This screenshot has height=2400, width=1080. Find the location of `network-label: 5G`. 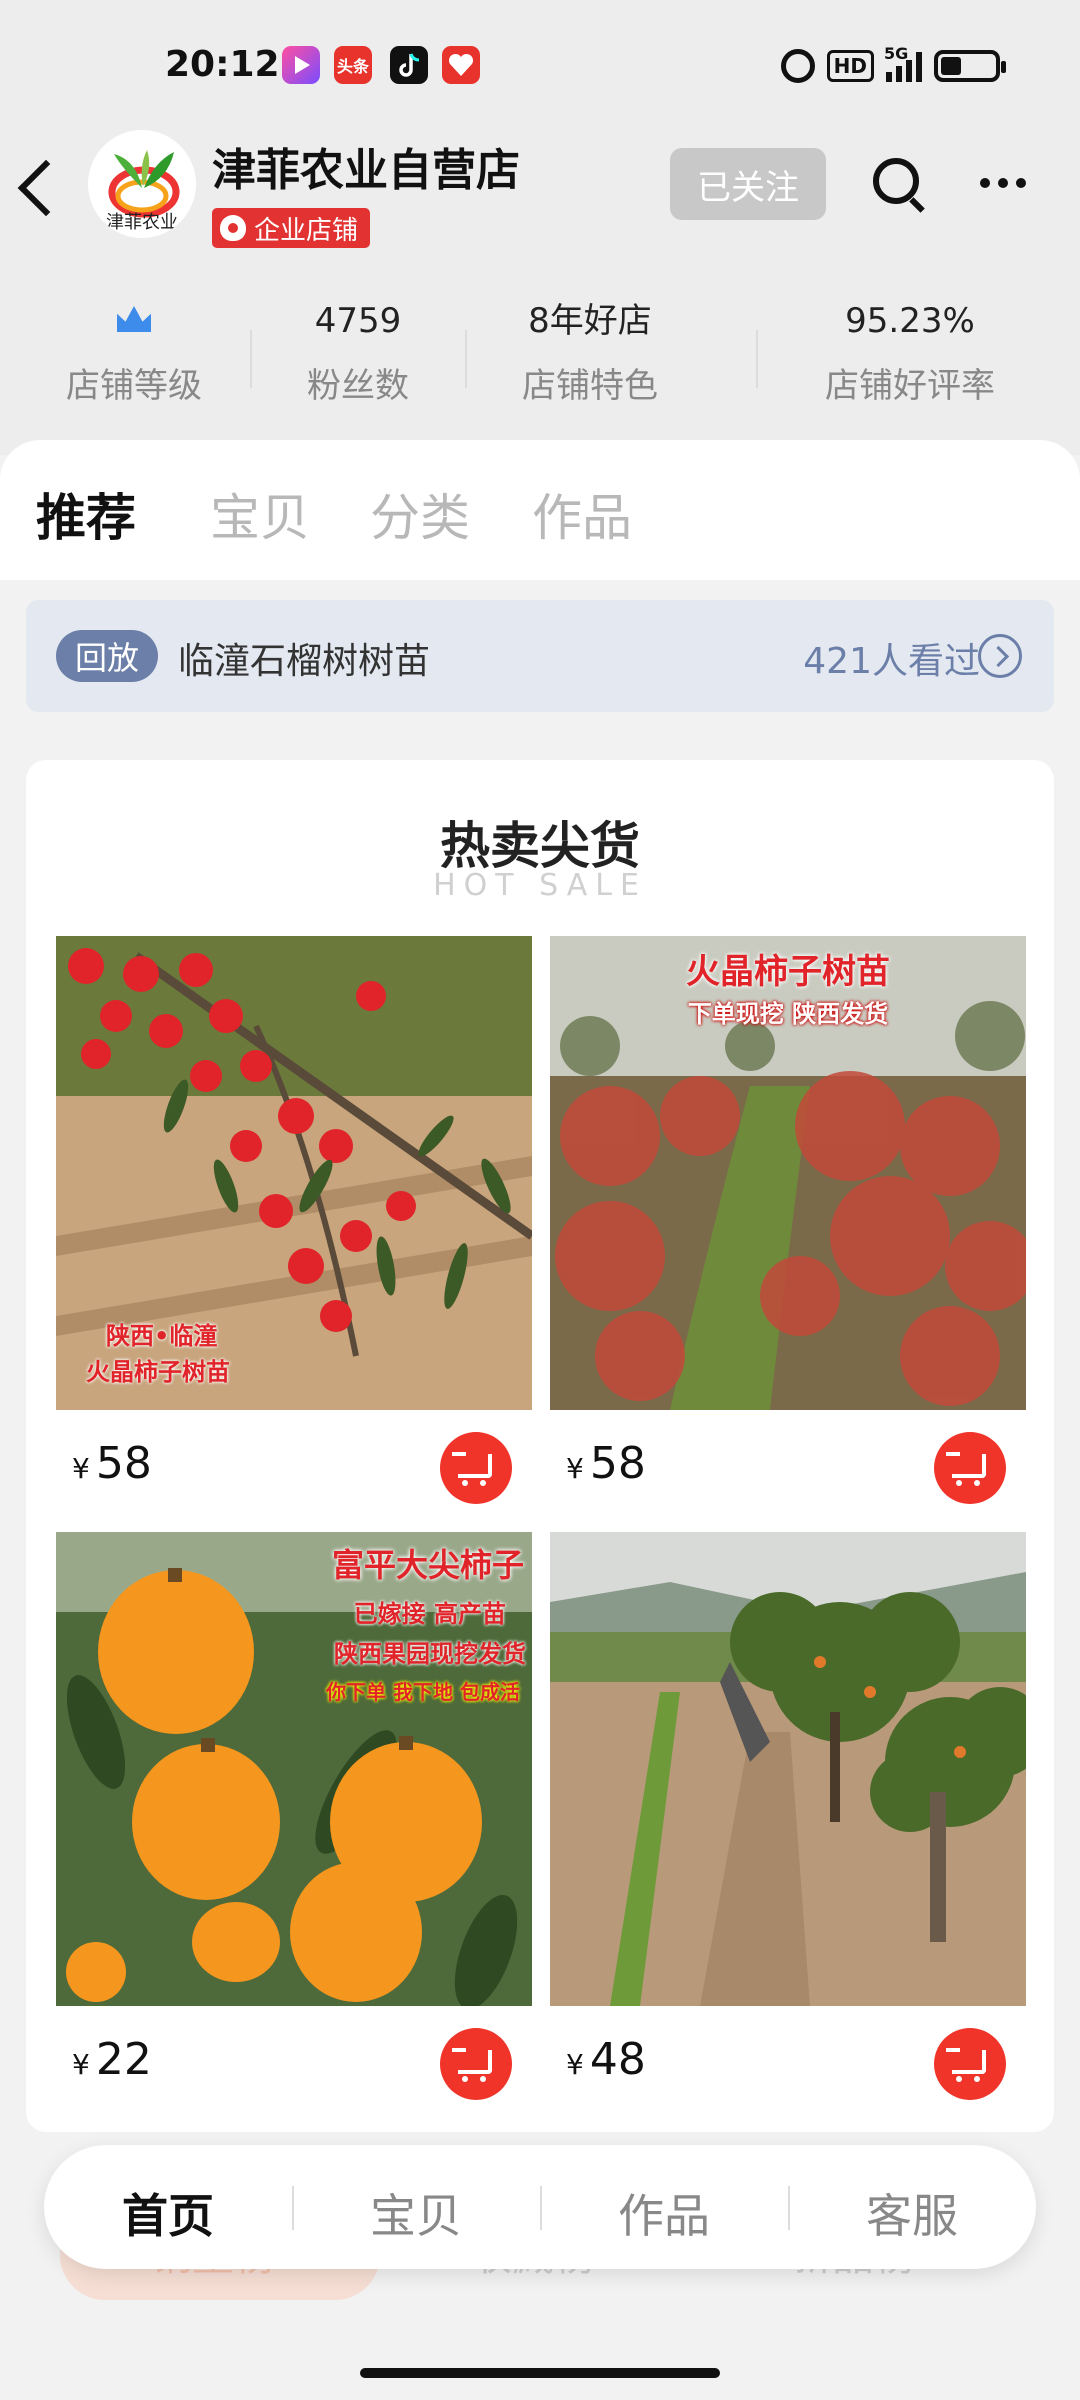

network-label: 5G is located at coordinates (896, 53).